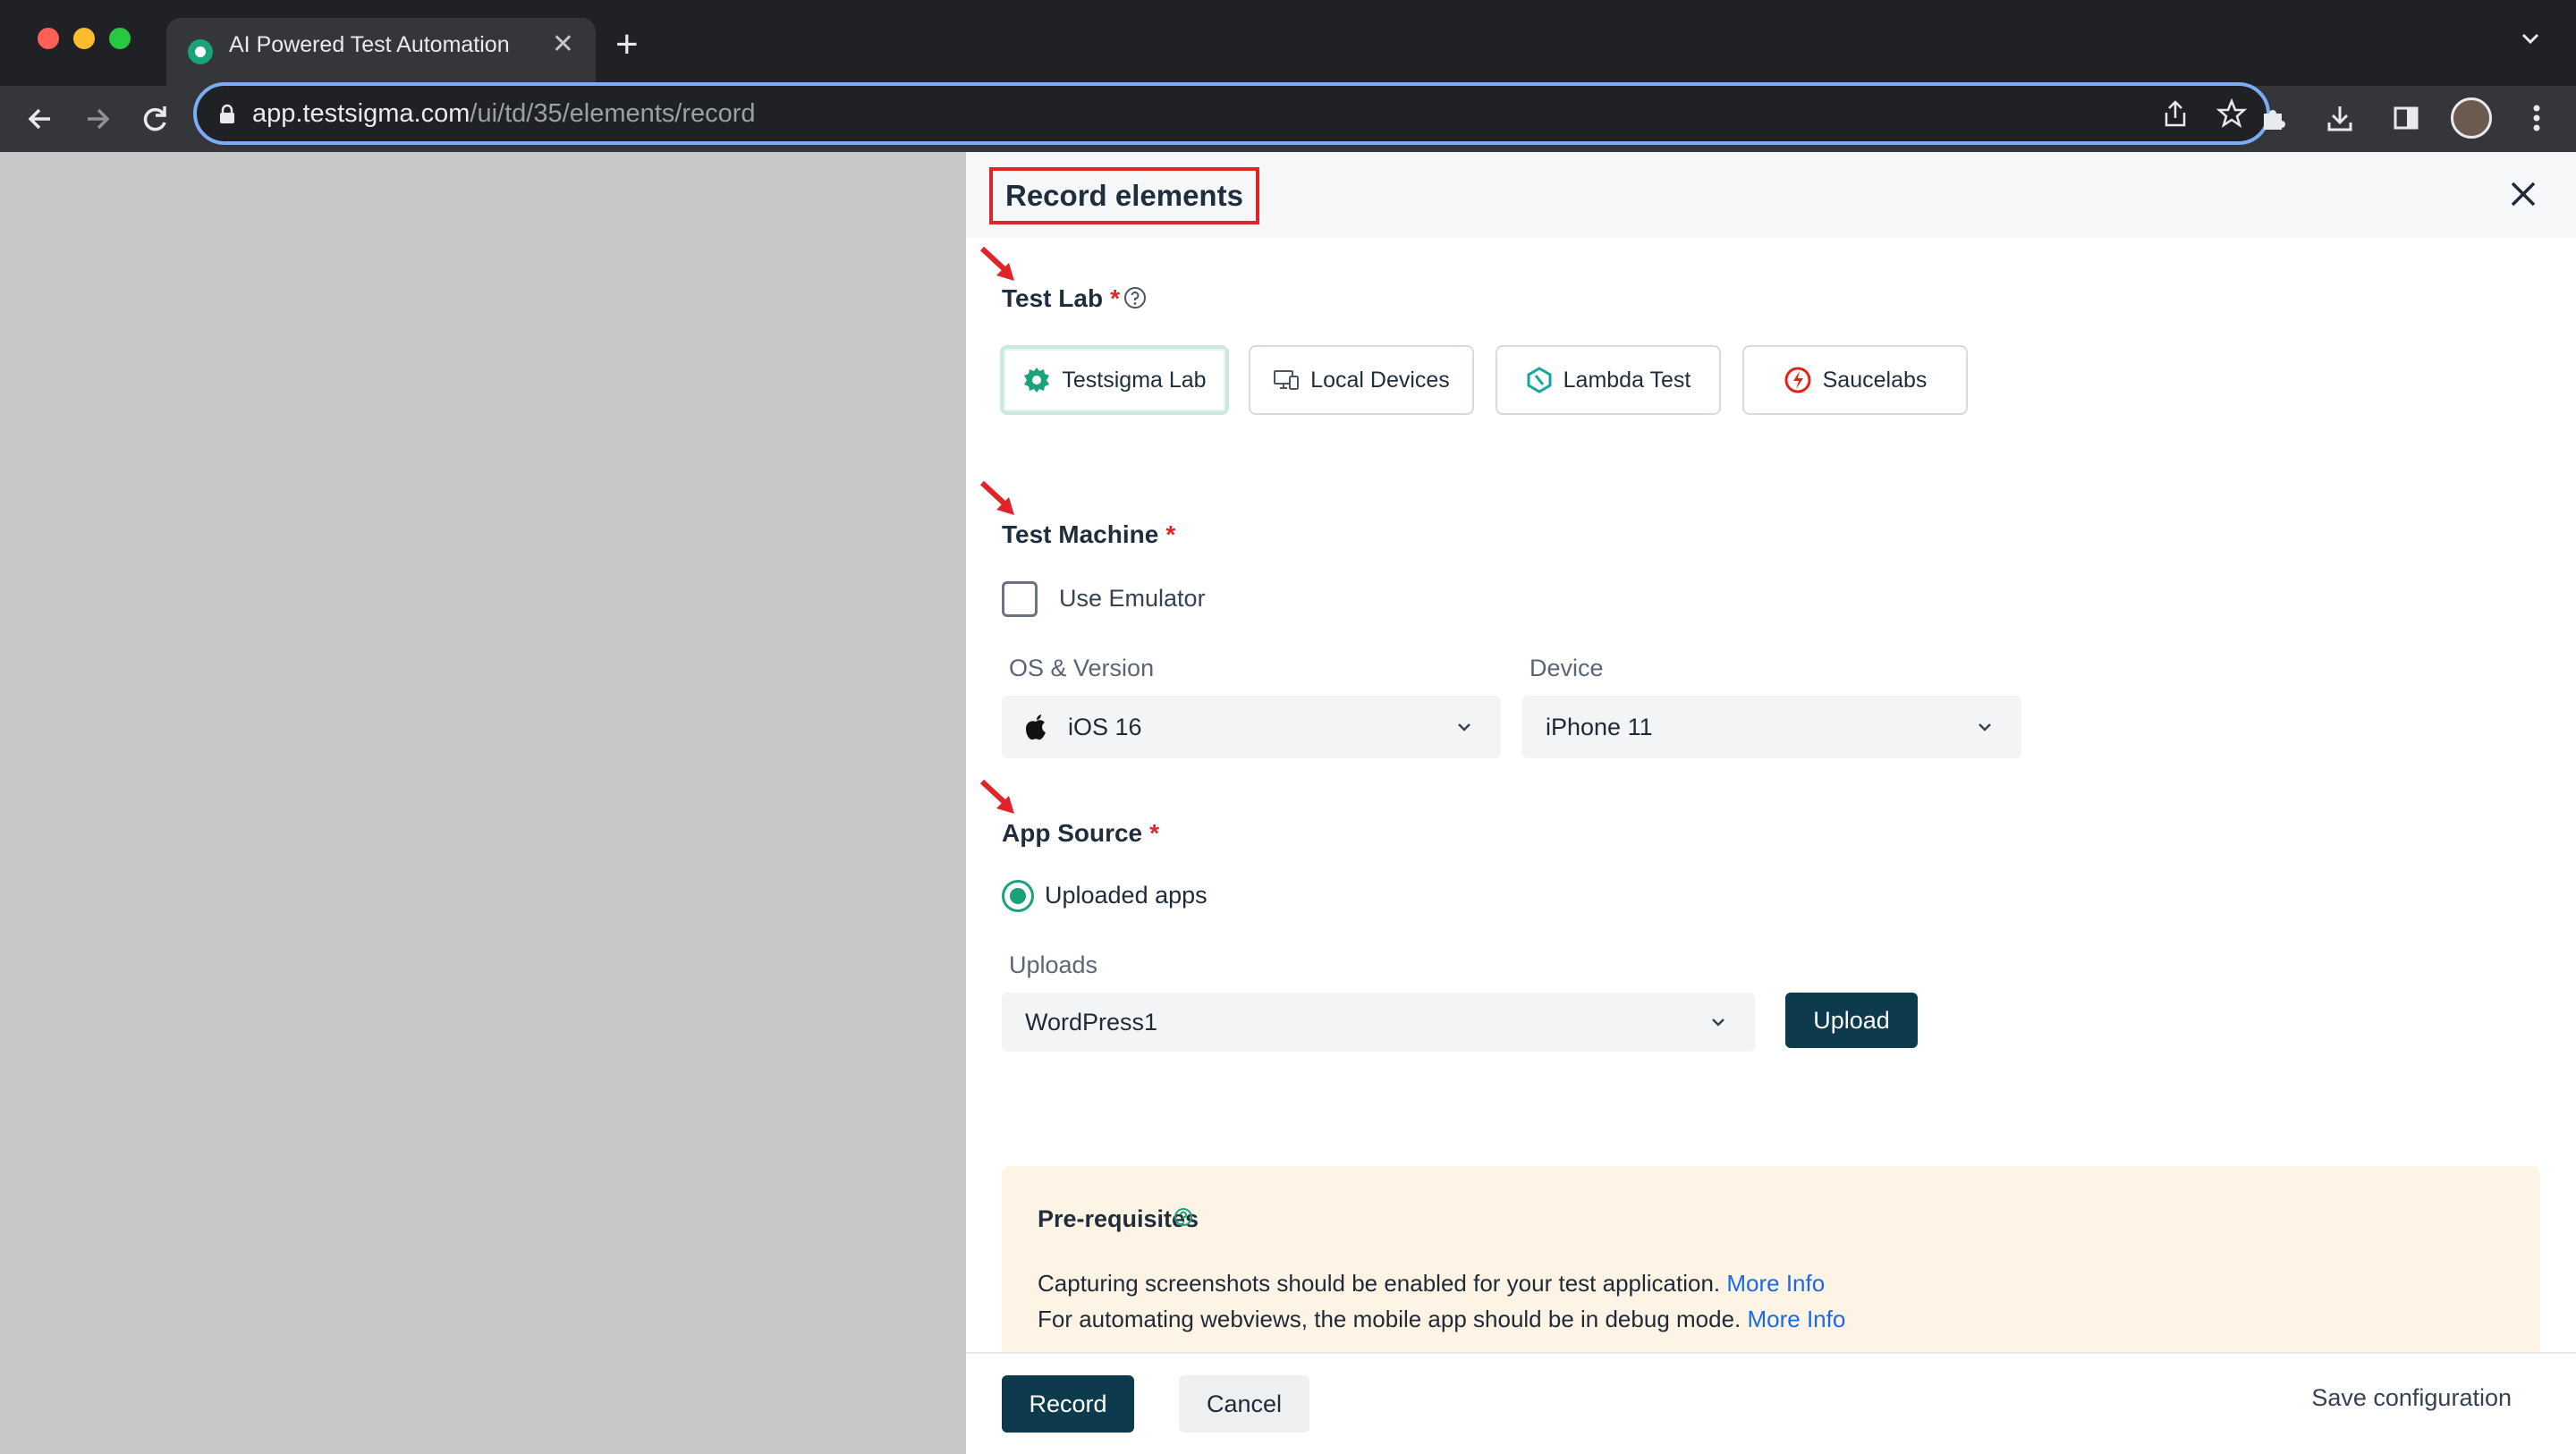 This screenshot has width=2576, height=1454. I want to click on os-version-value: iOS 16, so click(1105, 727).